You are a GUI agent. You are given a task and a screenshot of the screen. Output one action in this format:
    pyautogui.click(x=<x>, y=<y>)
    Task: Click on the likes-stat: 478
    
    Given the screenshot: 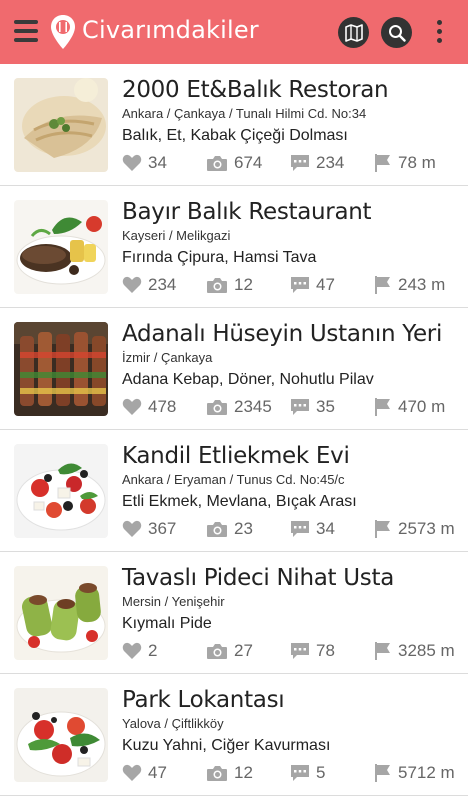 What is the action you would take?
    pyautogui.click(x=149, y=407)
    